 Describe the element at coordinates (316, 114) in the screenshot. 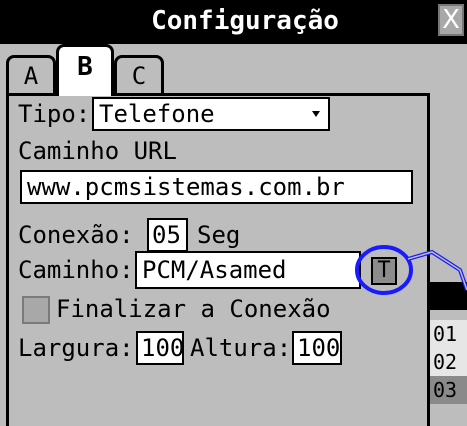

I see `chevron-down-icon` at that location.